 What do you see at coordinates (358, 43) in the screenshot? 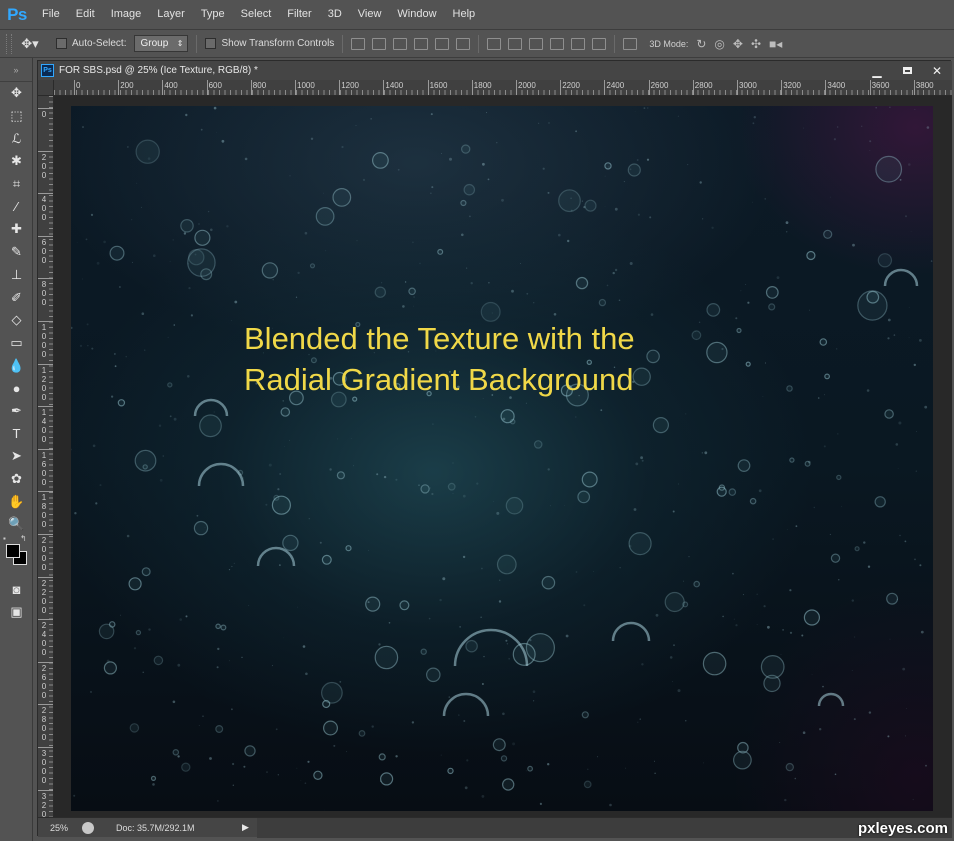
I see `align-top-icon` at bounding box center [358, 43].